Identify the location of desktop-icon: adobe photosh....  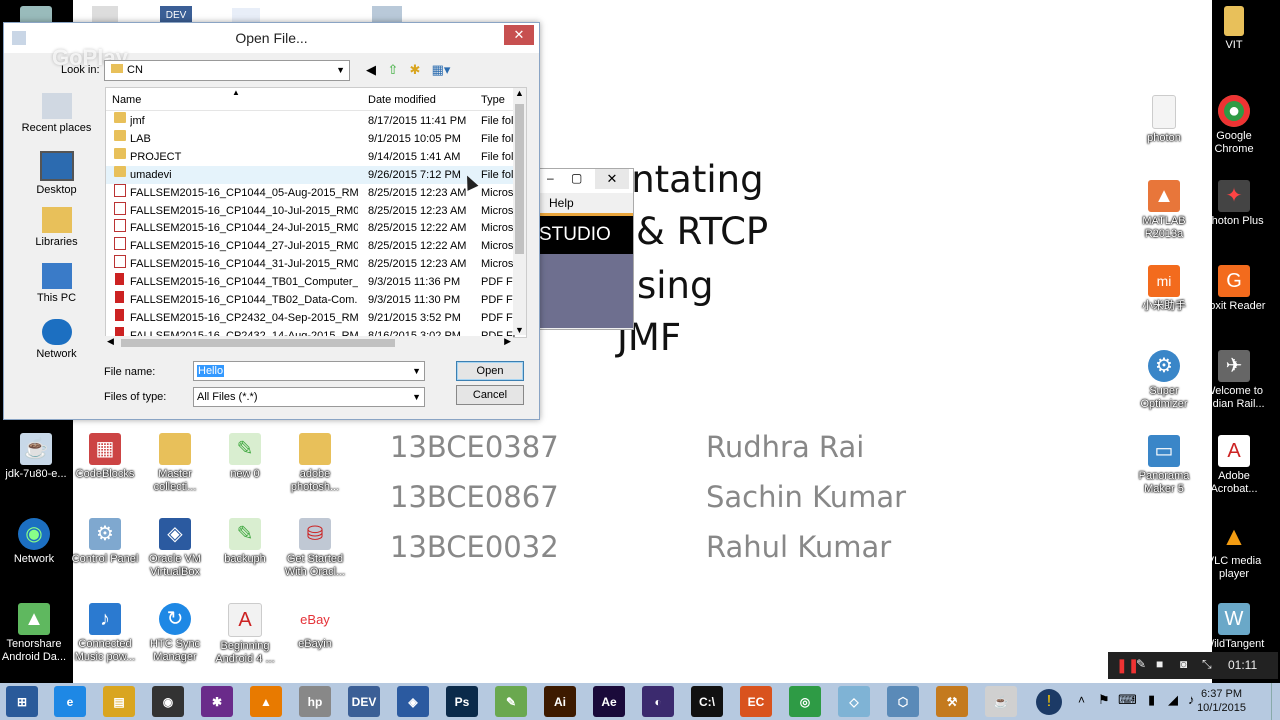
(315, 463).